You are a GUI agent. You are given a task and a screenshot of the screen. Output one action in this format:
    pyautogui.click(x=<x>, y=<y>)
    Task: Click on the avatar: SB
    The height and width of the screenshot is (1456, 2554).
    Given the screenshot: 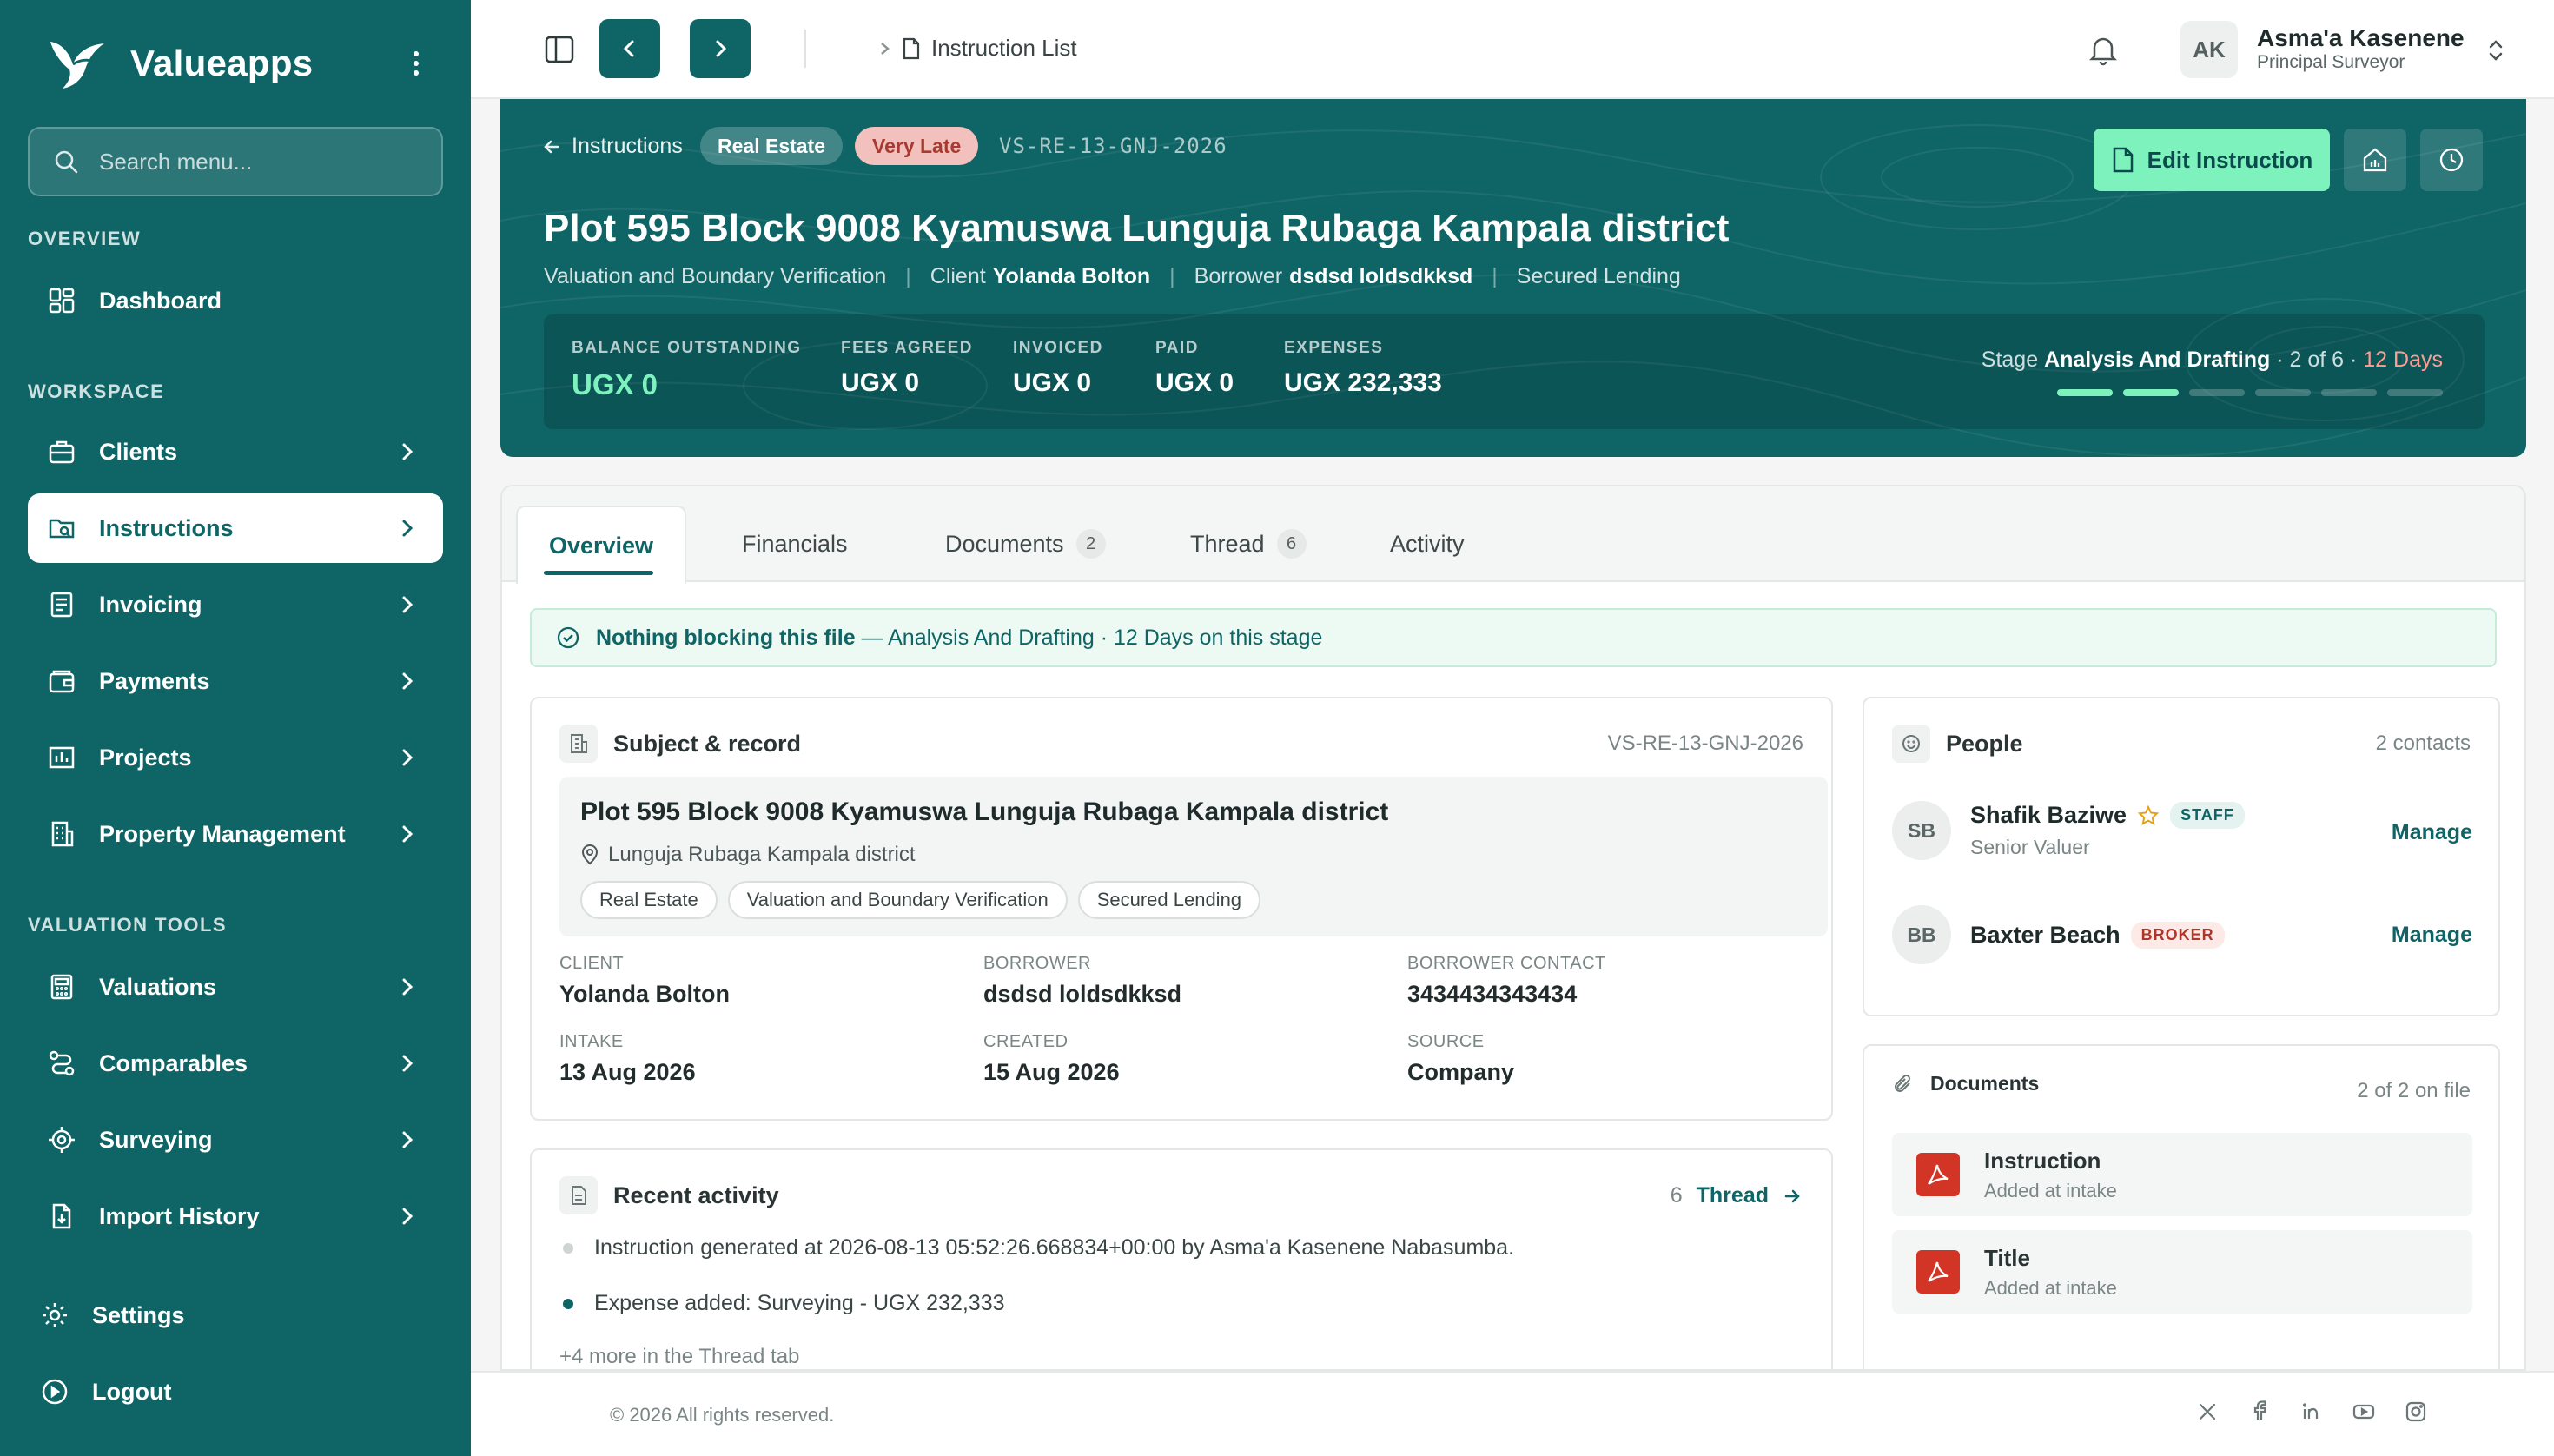 What is the action you would take?
    pyautogui.click(x=1921, y=830)
    